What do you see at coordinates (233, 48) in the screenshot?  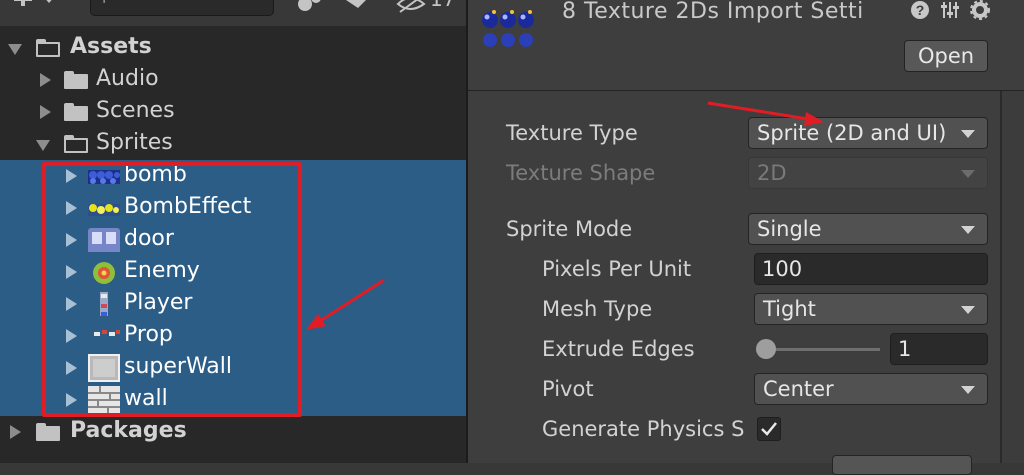 I see `tree-item-assets: Assets` at bounding box center [233, 48].